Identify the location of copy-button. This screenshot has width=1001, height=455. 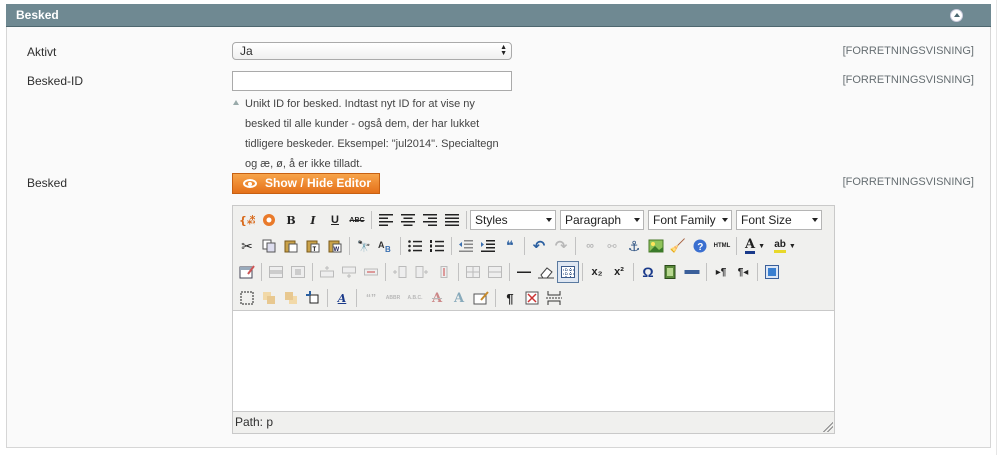
(269, 246).